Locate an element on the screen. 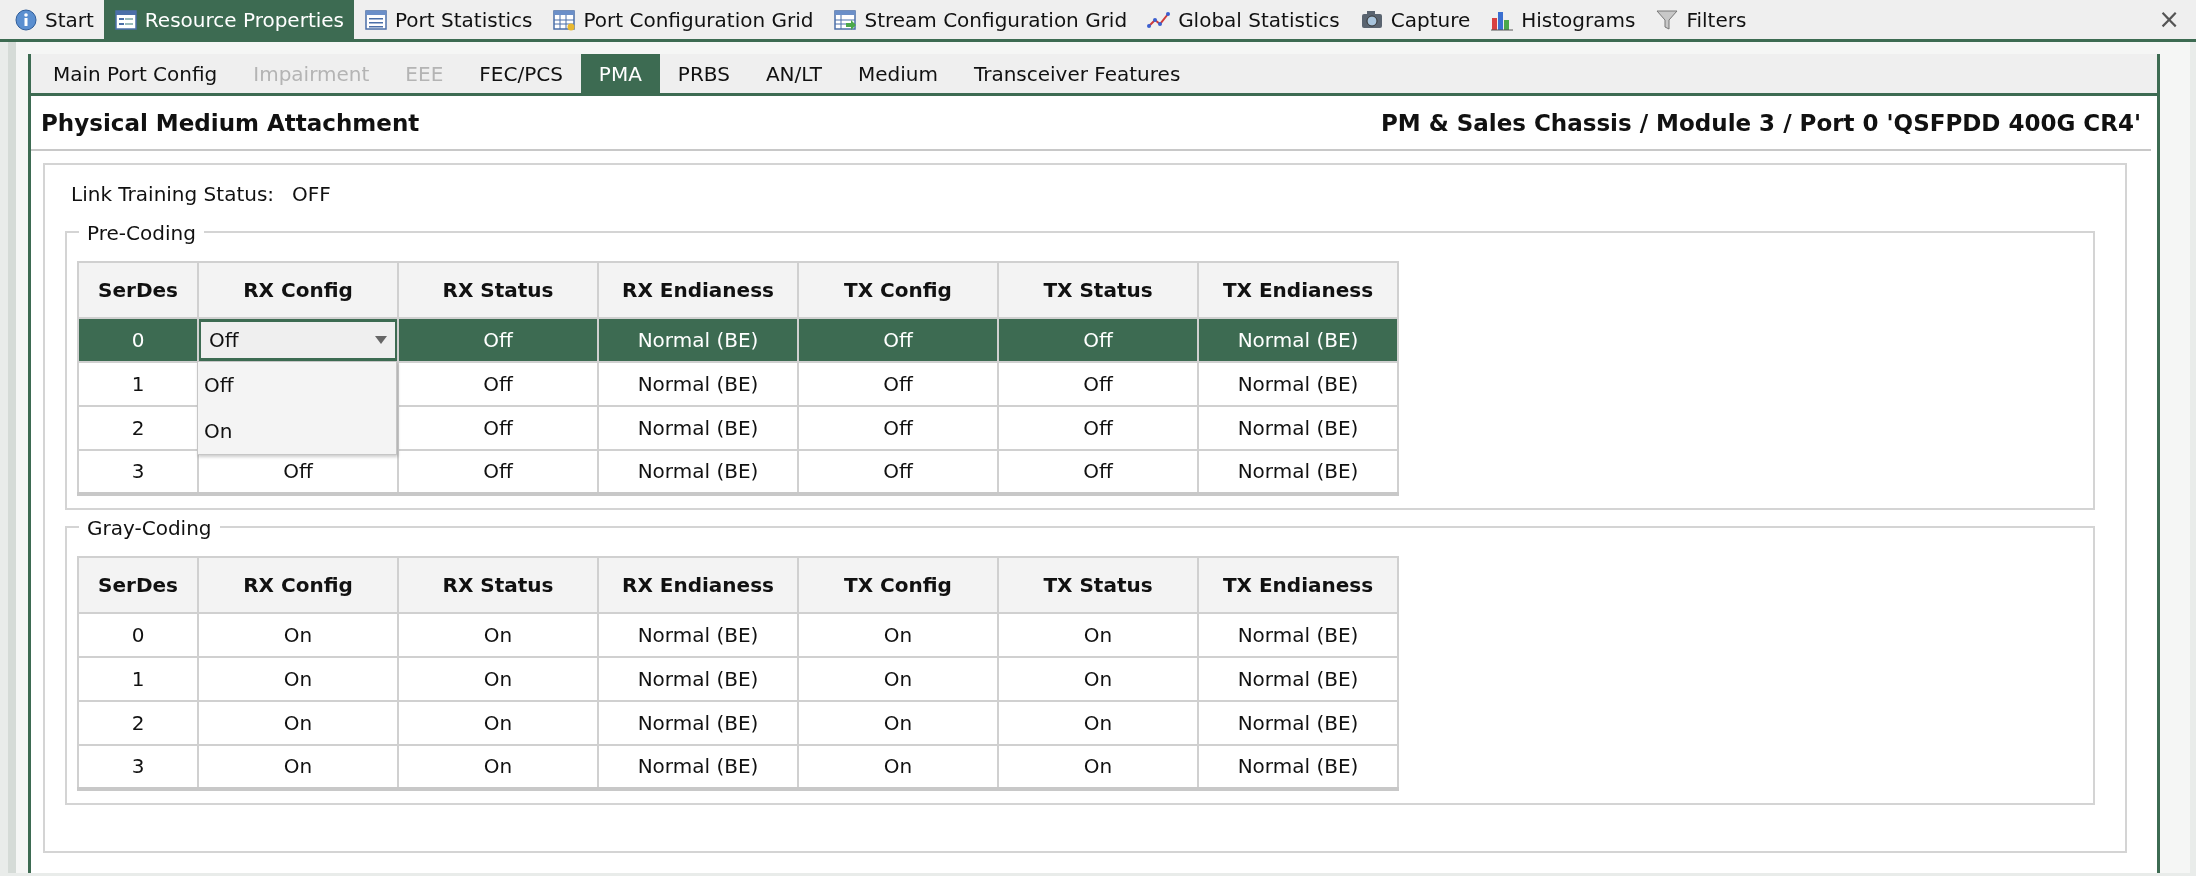  tab: Medium is located at coordinates (897, 73).